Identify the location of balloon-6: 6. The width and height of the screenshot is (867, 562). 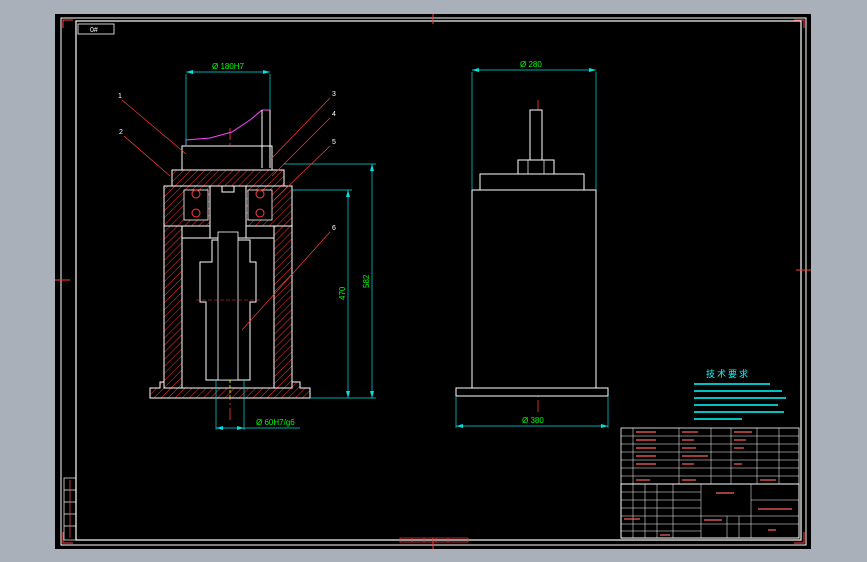
(334, 228).